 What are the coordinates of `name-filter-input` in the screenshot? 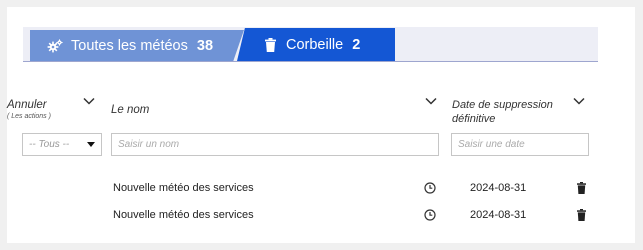 It's located at (275, 144).